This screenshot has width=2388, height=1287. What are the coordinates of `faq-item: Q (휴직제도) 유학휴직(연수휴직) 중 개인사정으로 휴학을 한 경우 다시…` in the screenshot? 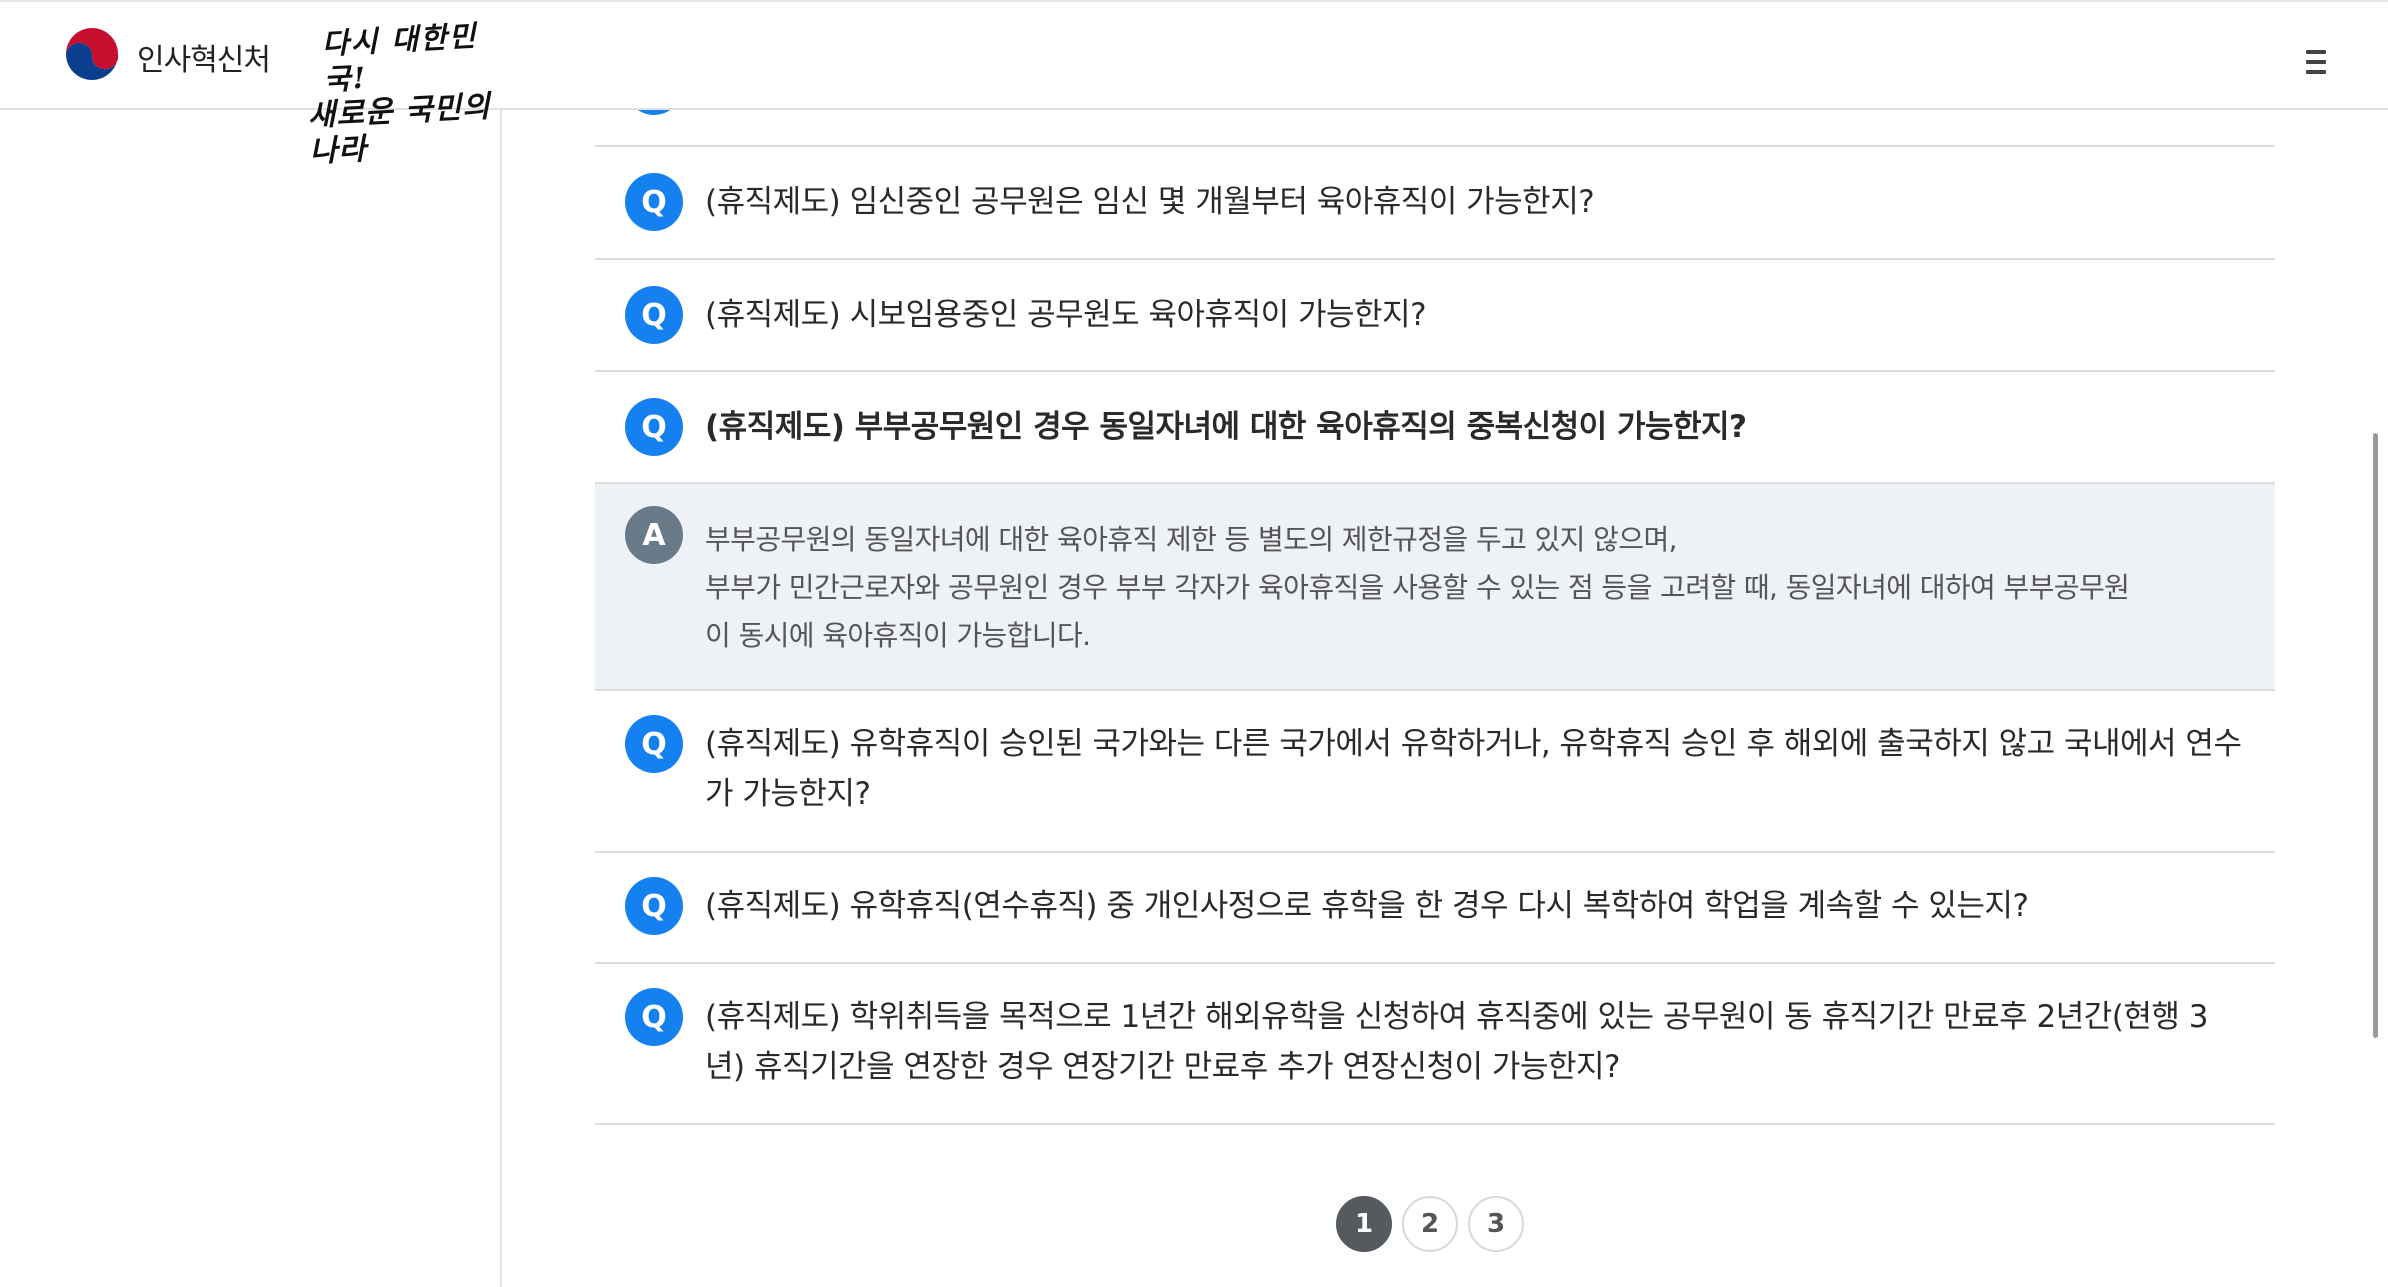 It's located at (1435, 906).